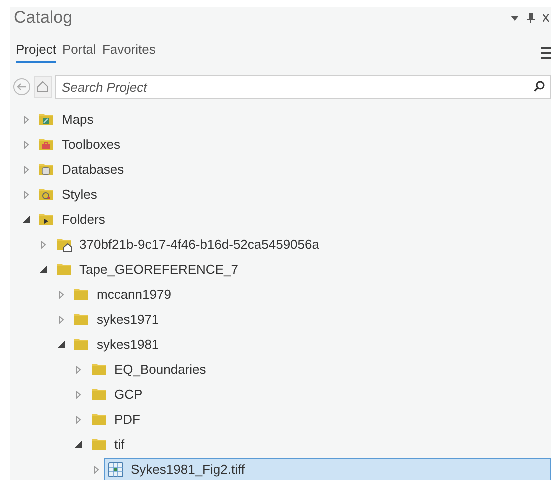 The height and width of the screenshot is (480, 551). I want to click on tree-item: Tape_GEOREFERENCE_7, so click(301, 269).